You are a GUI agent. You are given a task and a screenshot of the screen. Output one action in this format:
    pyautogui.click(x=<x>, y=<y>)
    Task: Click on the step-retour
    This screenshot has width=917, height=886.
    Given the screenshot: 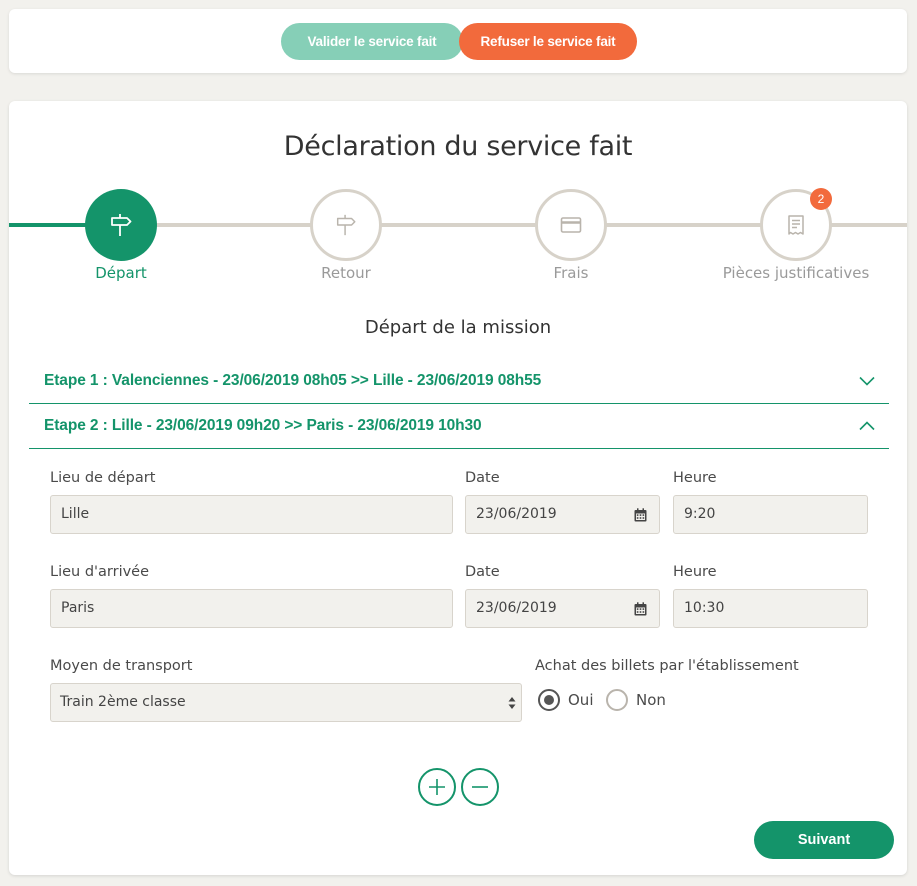 What is the action you would take?
    pyautogui.click(x=346, y=225)
    